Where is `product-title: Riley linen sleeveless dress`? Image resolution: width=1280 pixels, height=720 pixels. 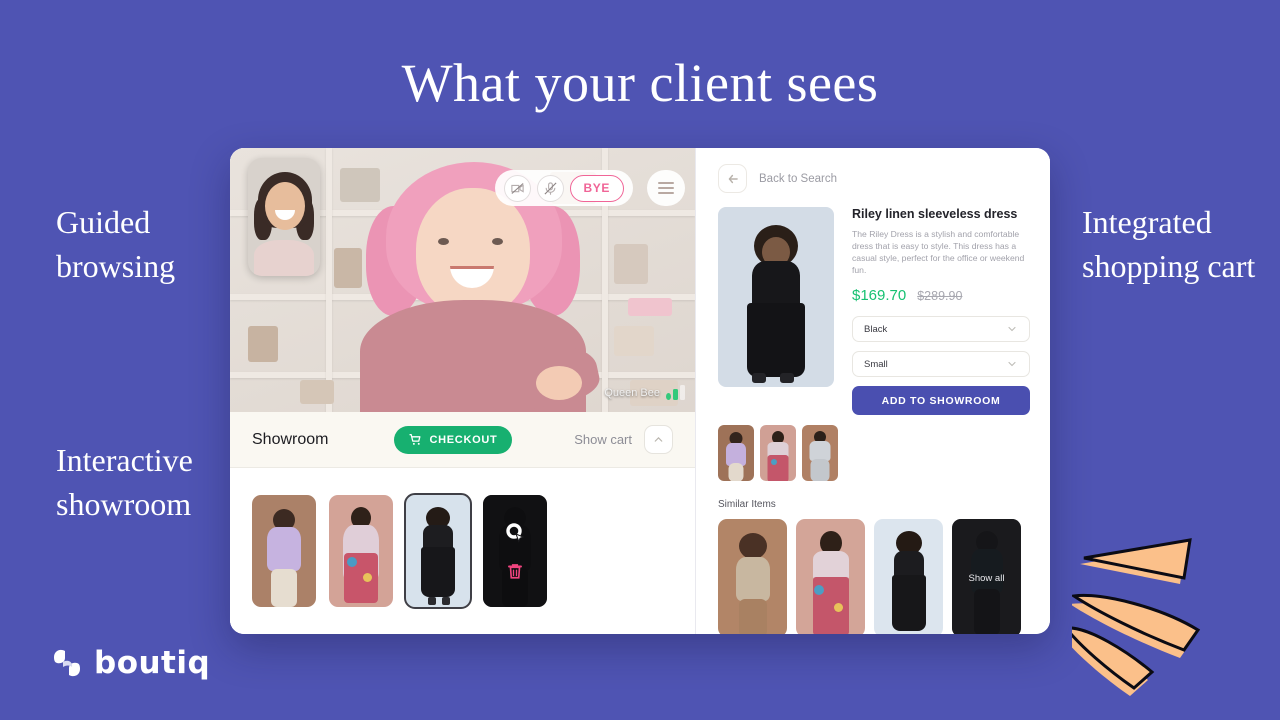
product-title: Riley linen sleeveless dress is located at coordinates (935, 214).